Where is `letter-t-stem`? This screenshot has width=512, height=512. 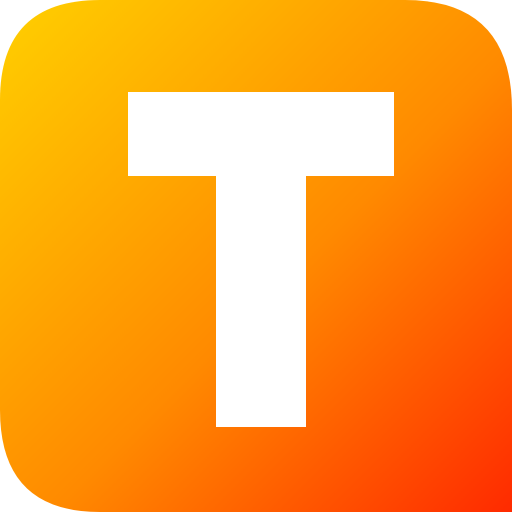 letter-t-stem is located at coordinates (261, 301).